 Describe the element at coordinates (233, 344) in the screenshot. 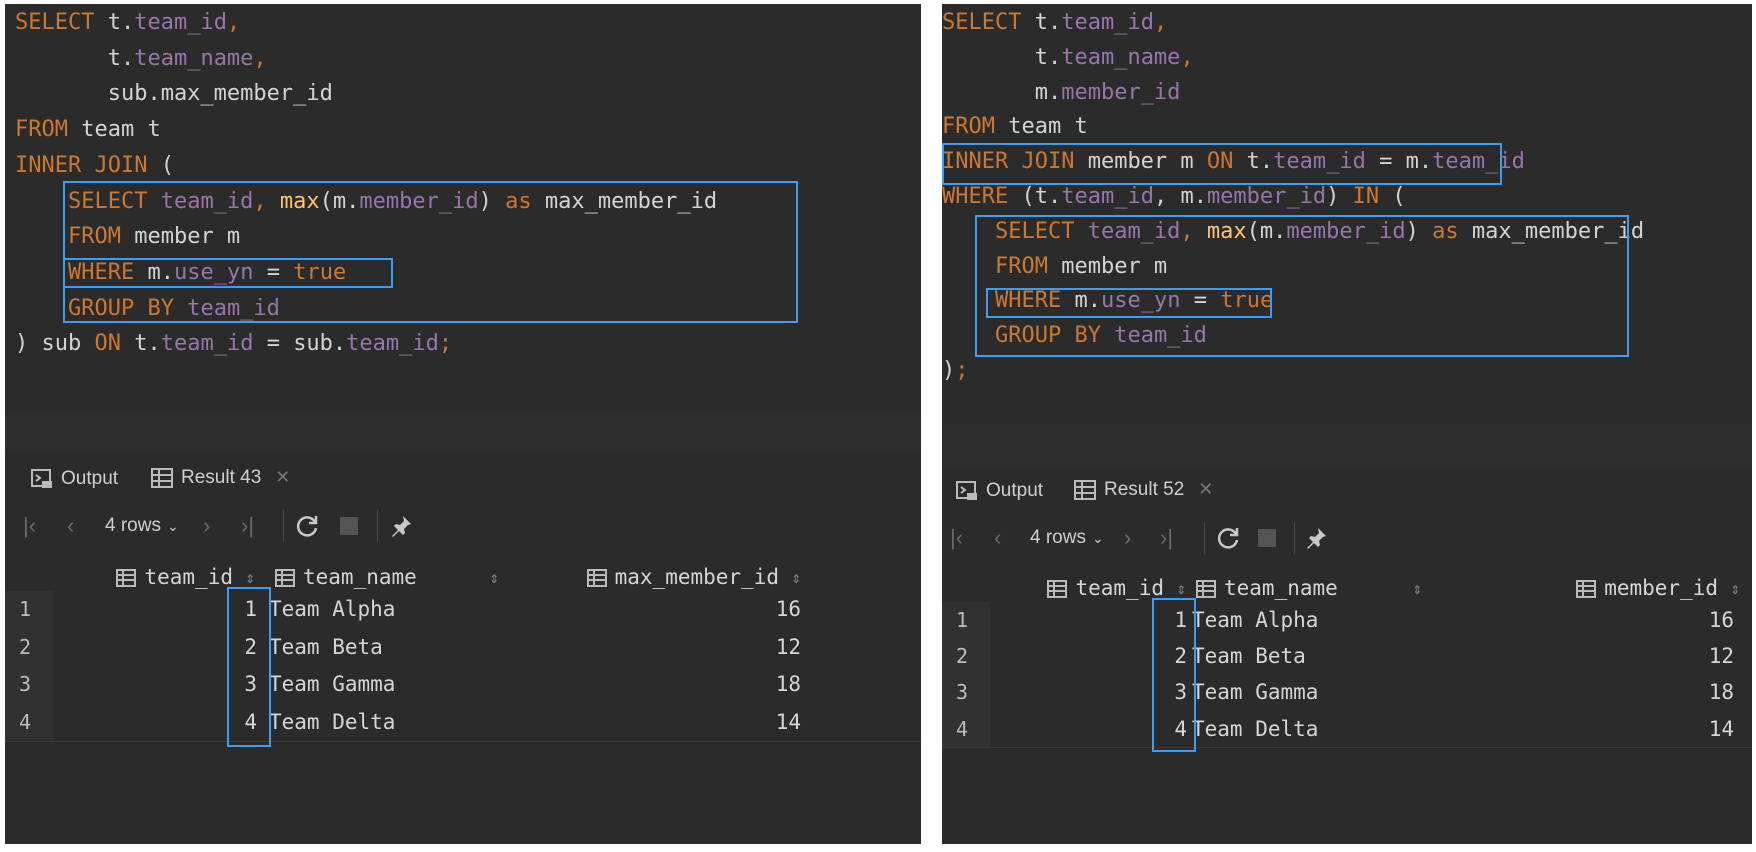

I see `code-line: ) sub ON t.team_id = sub.team_id;` at that location.